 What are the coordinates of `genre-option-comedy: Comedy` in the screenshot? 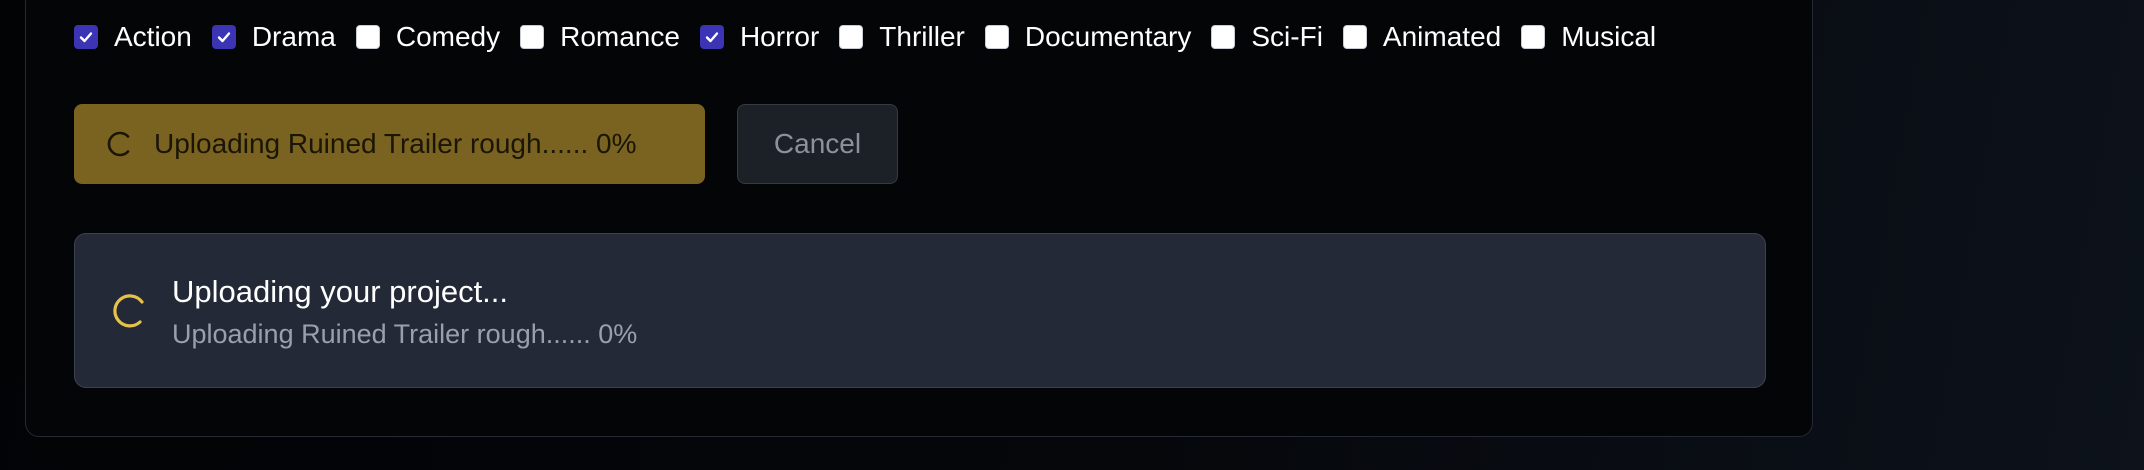 It's located at (428, 37).